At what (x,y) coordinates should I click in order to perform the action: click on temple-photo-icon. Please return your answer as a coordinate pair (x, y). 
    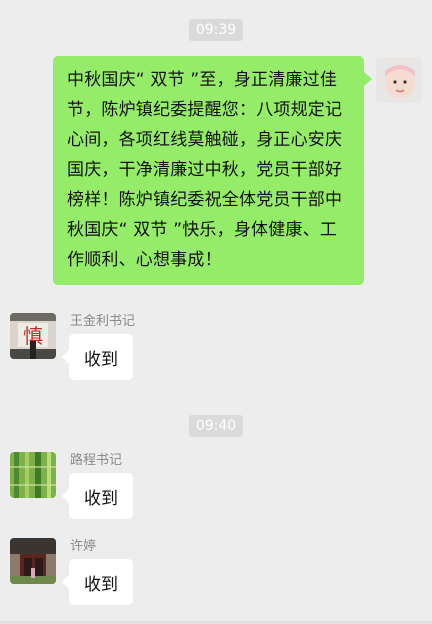
    Looking at the image, I should click on (33, 561).